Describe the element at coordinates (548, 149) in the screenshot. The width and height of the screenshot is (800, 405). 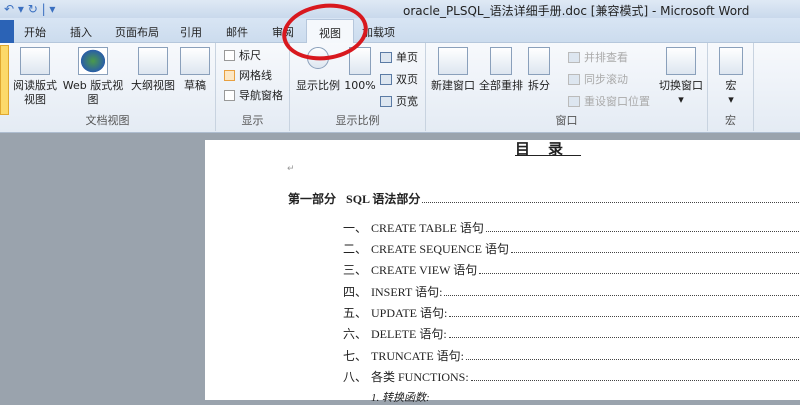
I see `toc-heading: 目录` at that location.